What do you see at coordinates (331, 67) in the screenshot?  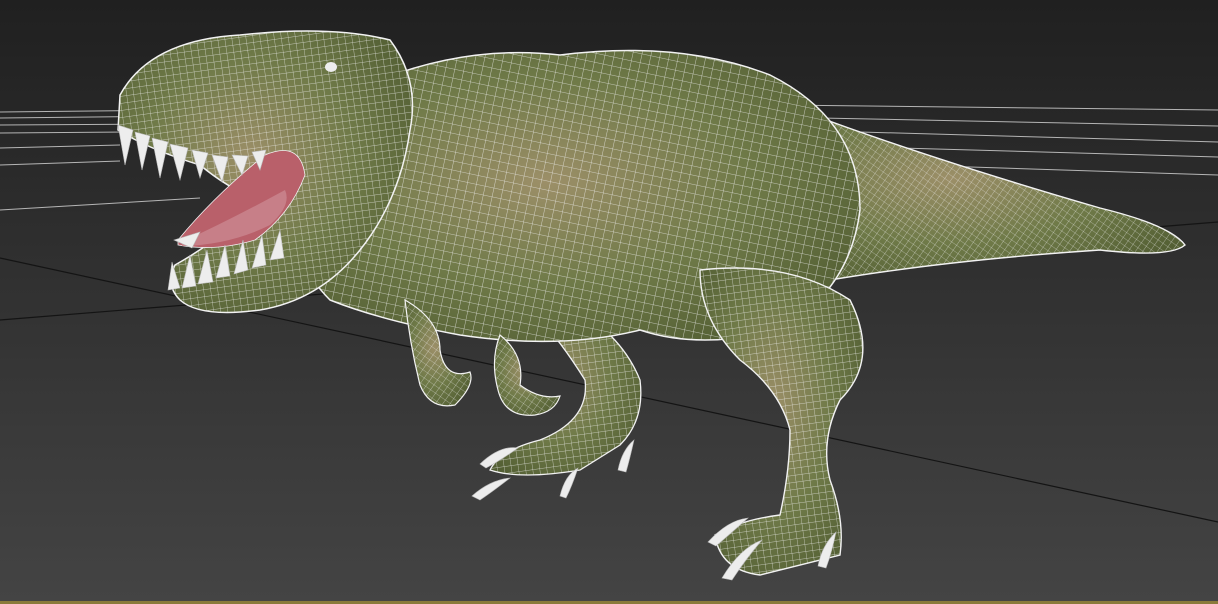 I see `t-rex-eye` at bounding box center [331, 67].